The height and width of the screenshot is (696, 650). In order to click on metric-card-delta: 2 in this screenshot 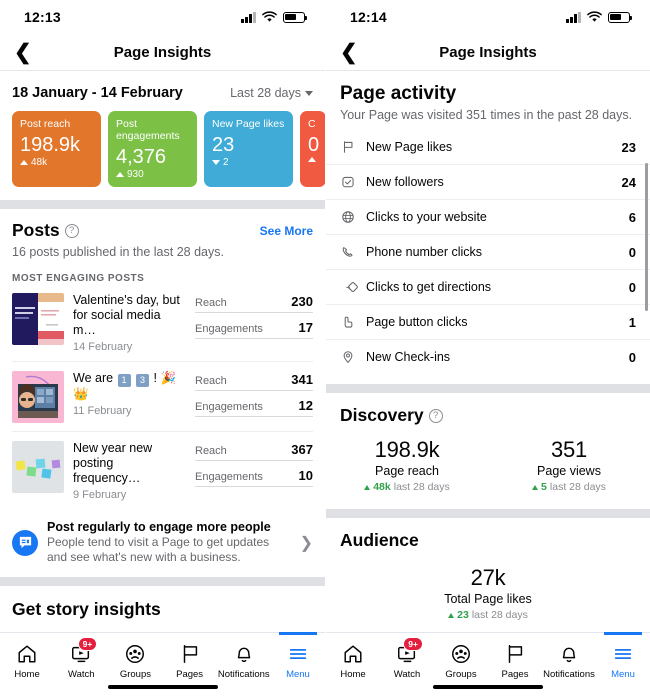, I will do `click(248, 162)`.